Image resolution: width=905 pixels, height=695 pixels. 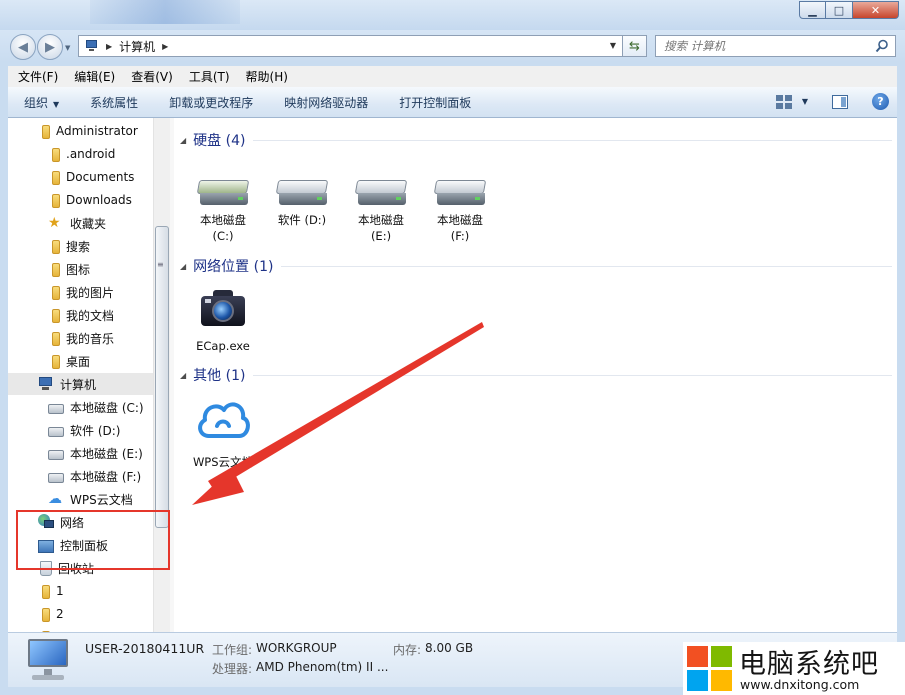 What do you see at coordinates (78, 269) in the screenshot?
I see `nav-label: 图标` at bounding box center [78, 269].